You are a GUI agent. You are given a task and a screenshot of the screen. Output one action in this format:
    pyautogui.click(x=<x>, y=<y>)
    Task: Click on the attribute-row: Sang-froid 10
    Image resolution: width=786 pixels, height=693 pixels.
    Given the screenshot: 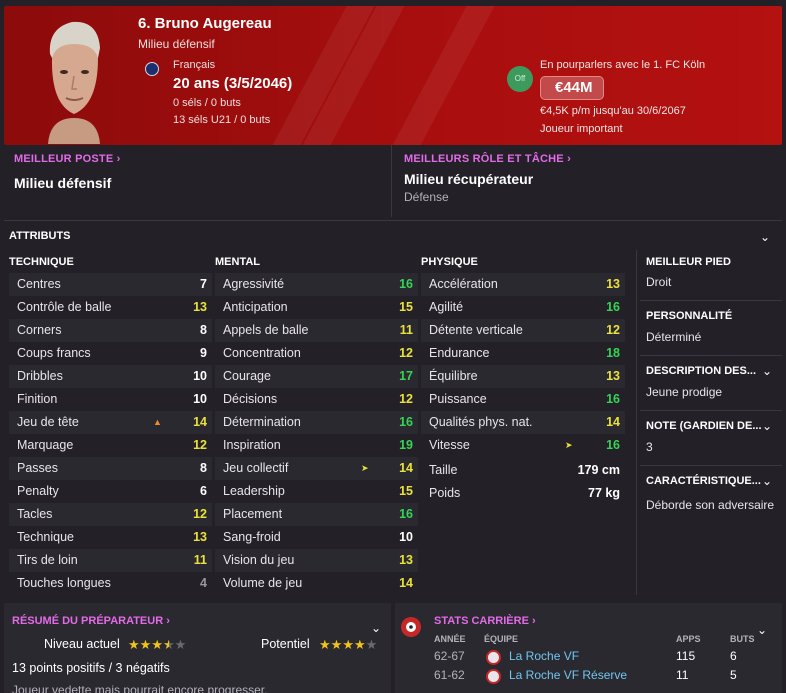 What is the action you would take?
    pyautogui.click(x=316, y=537)
    